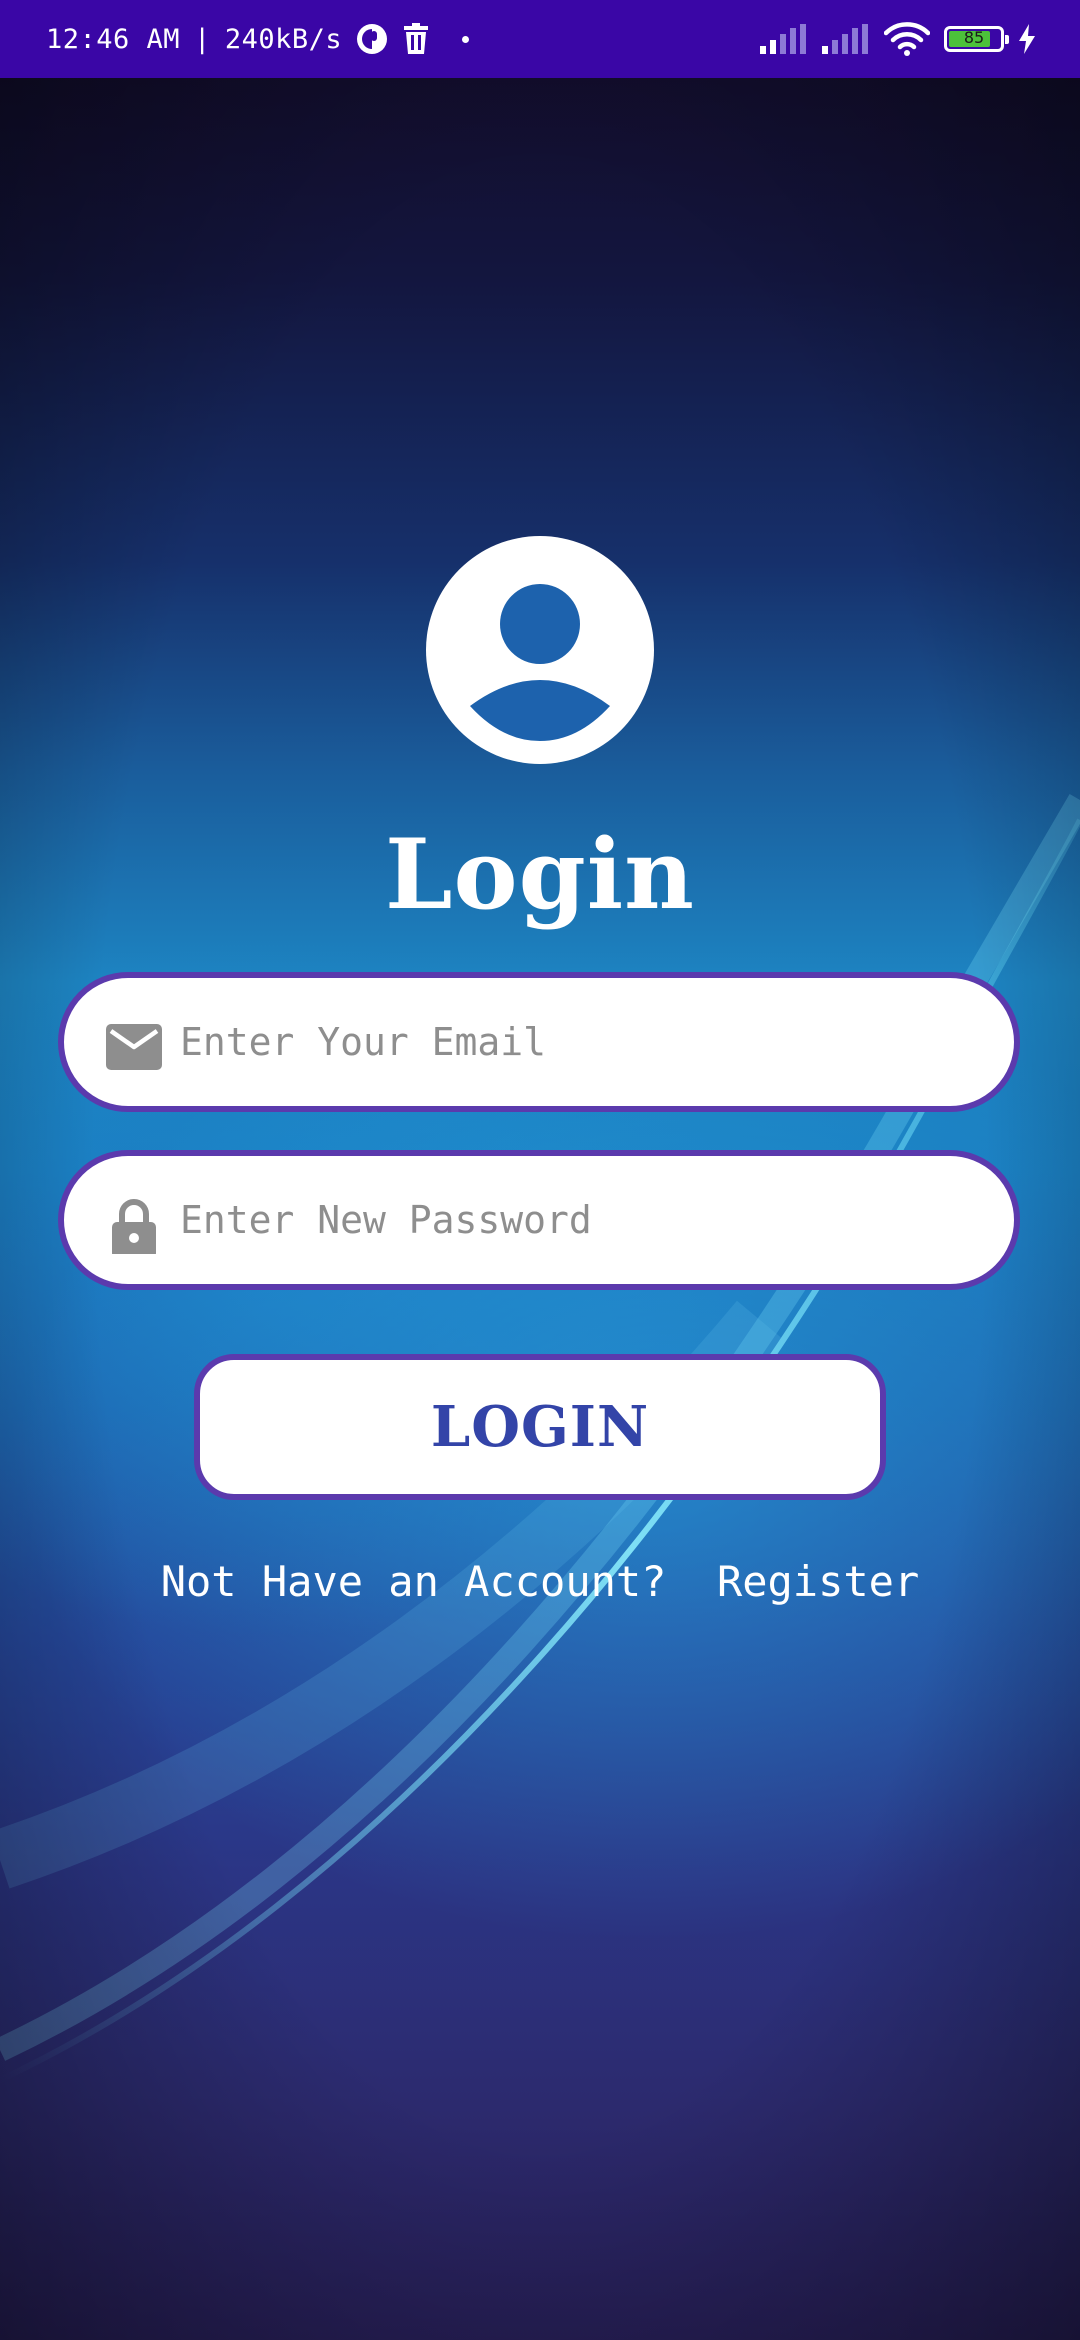 The image size is (1080, 2340). I want to click on mail-icon, so click(134, 1047).